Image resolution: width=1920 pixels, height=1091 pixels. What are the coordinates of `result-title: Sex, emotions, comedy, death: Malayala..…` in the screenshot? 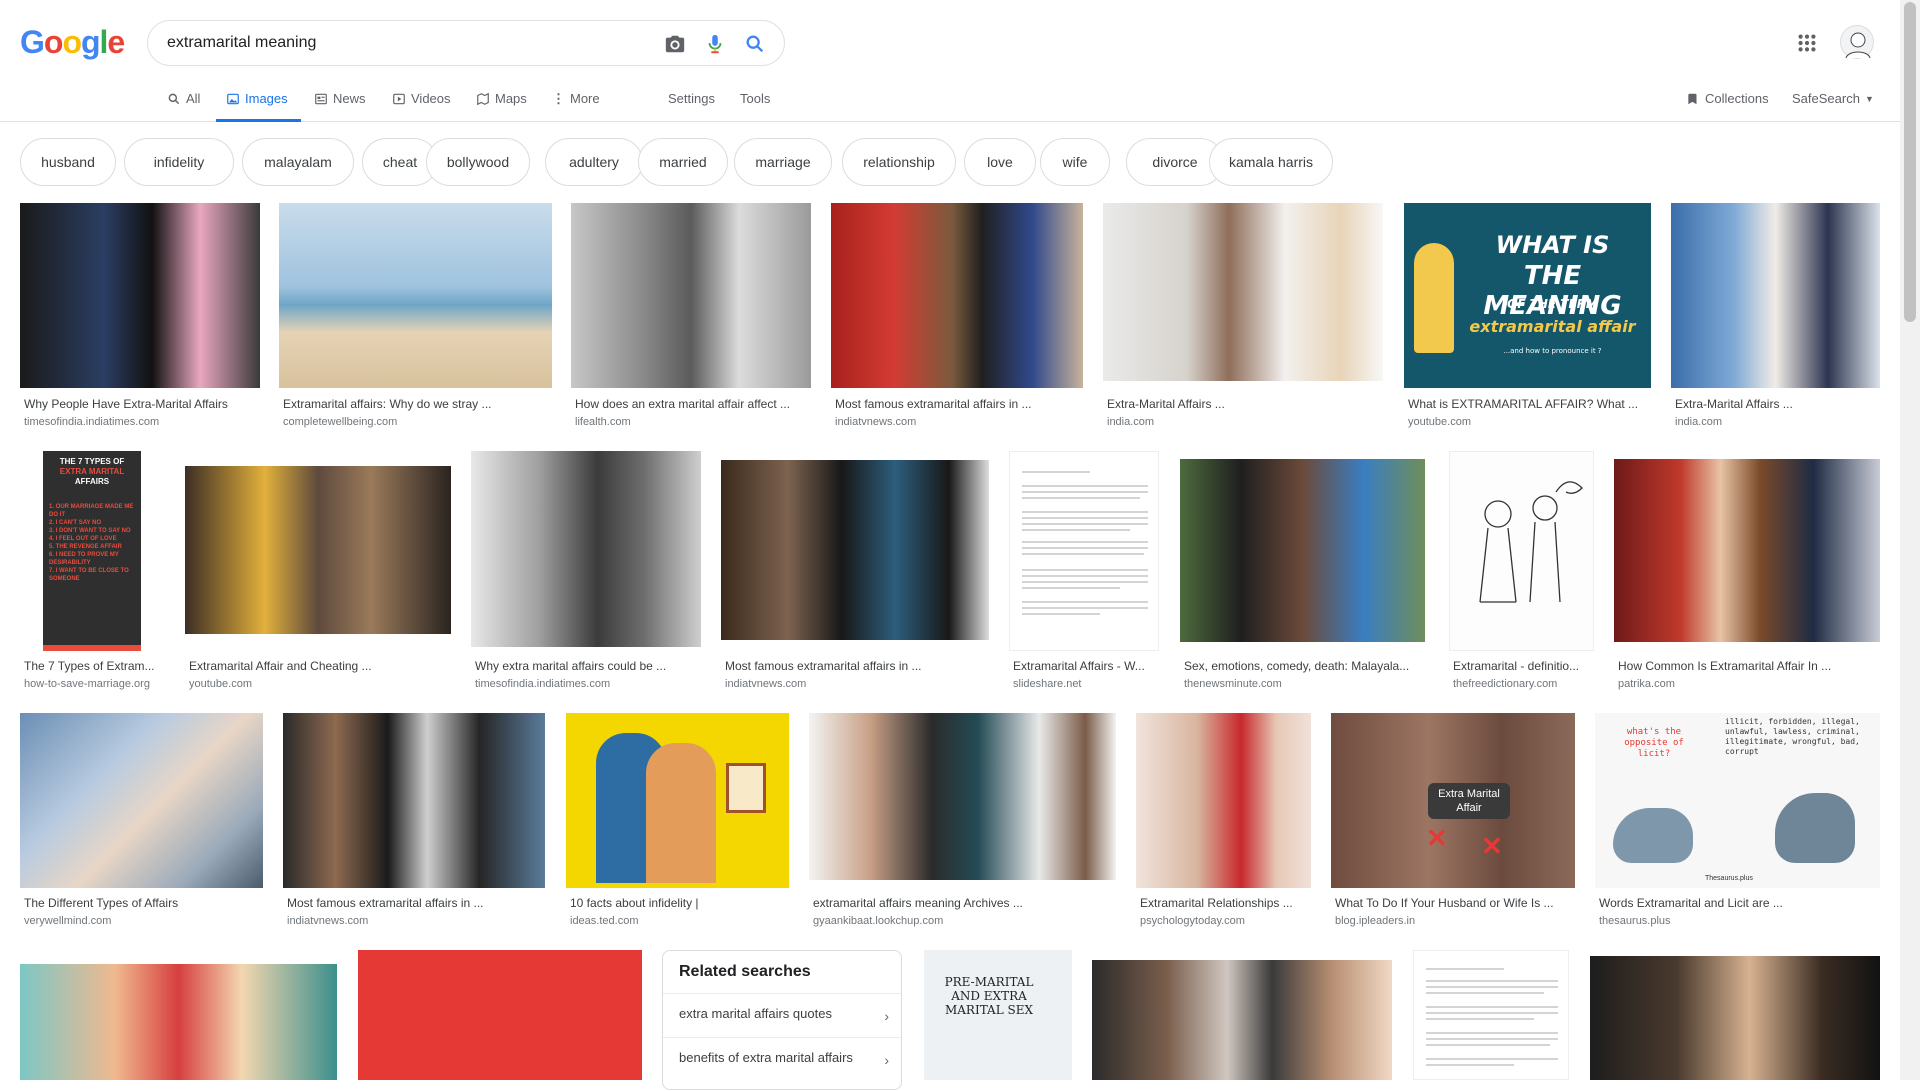 It's located at (1296, 666).